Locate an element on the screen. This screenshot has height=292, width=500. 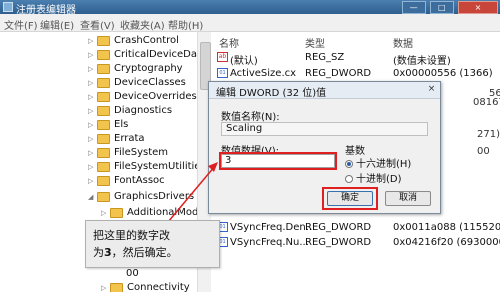
callout-arrow is located at coordinates (192, 192).